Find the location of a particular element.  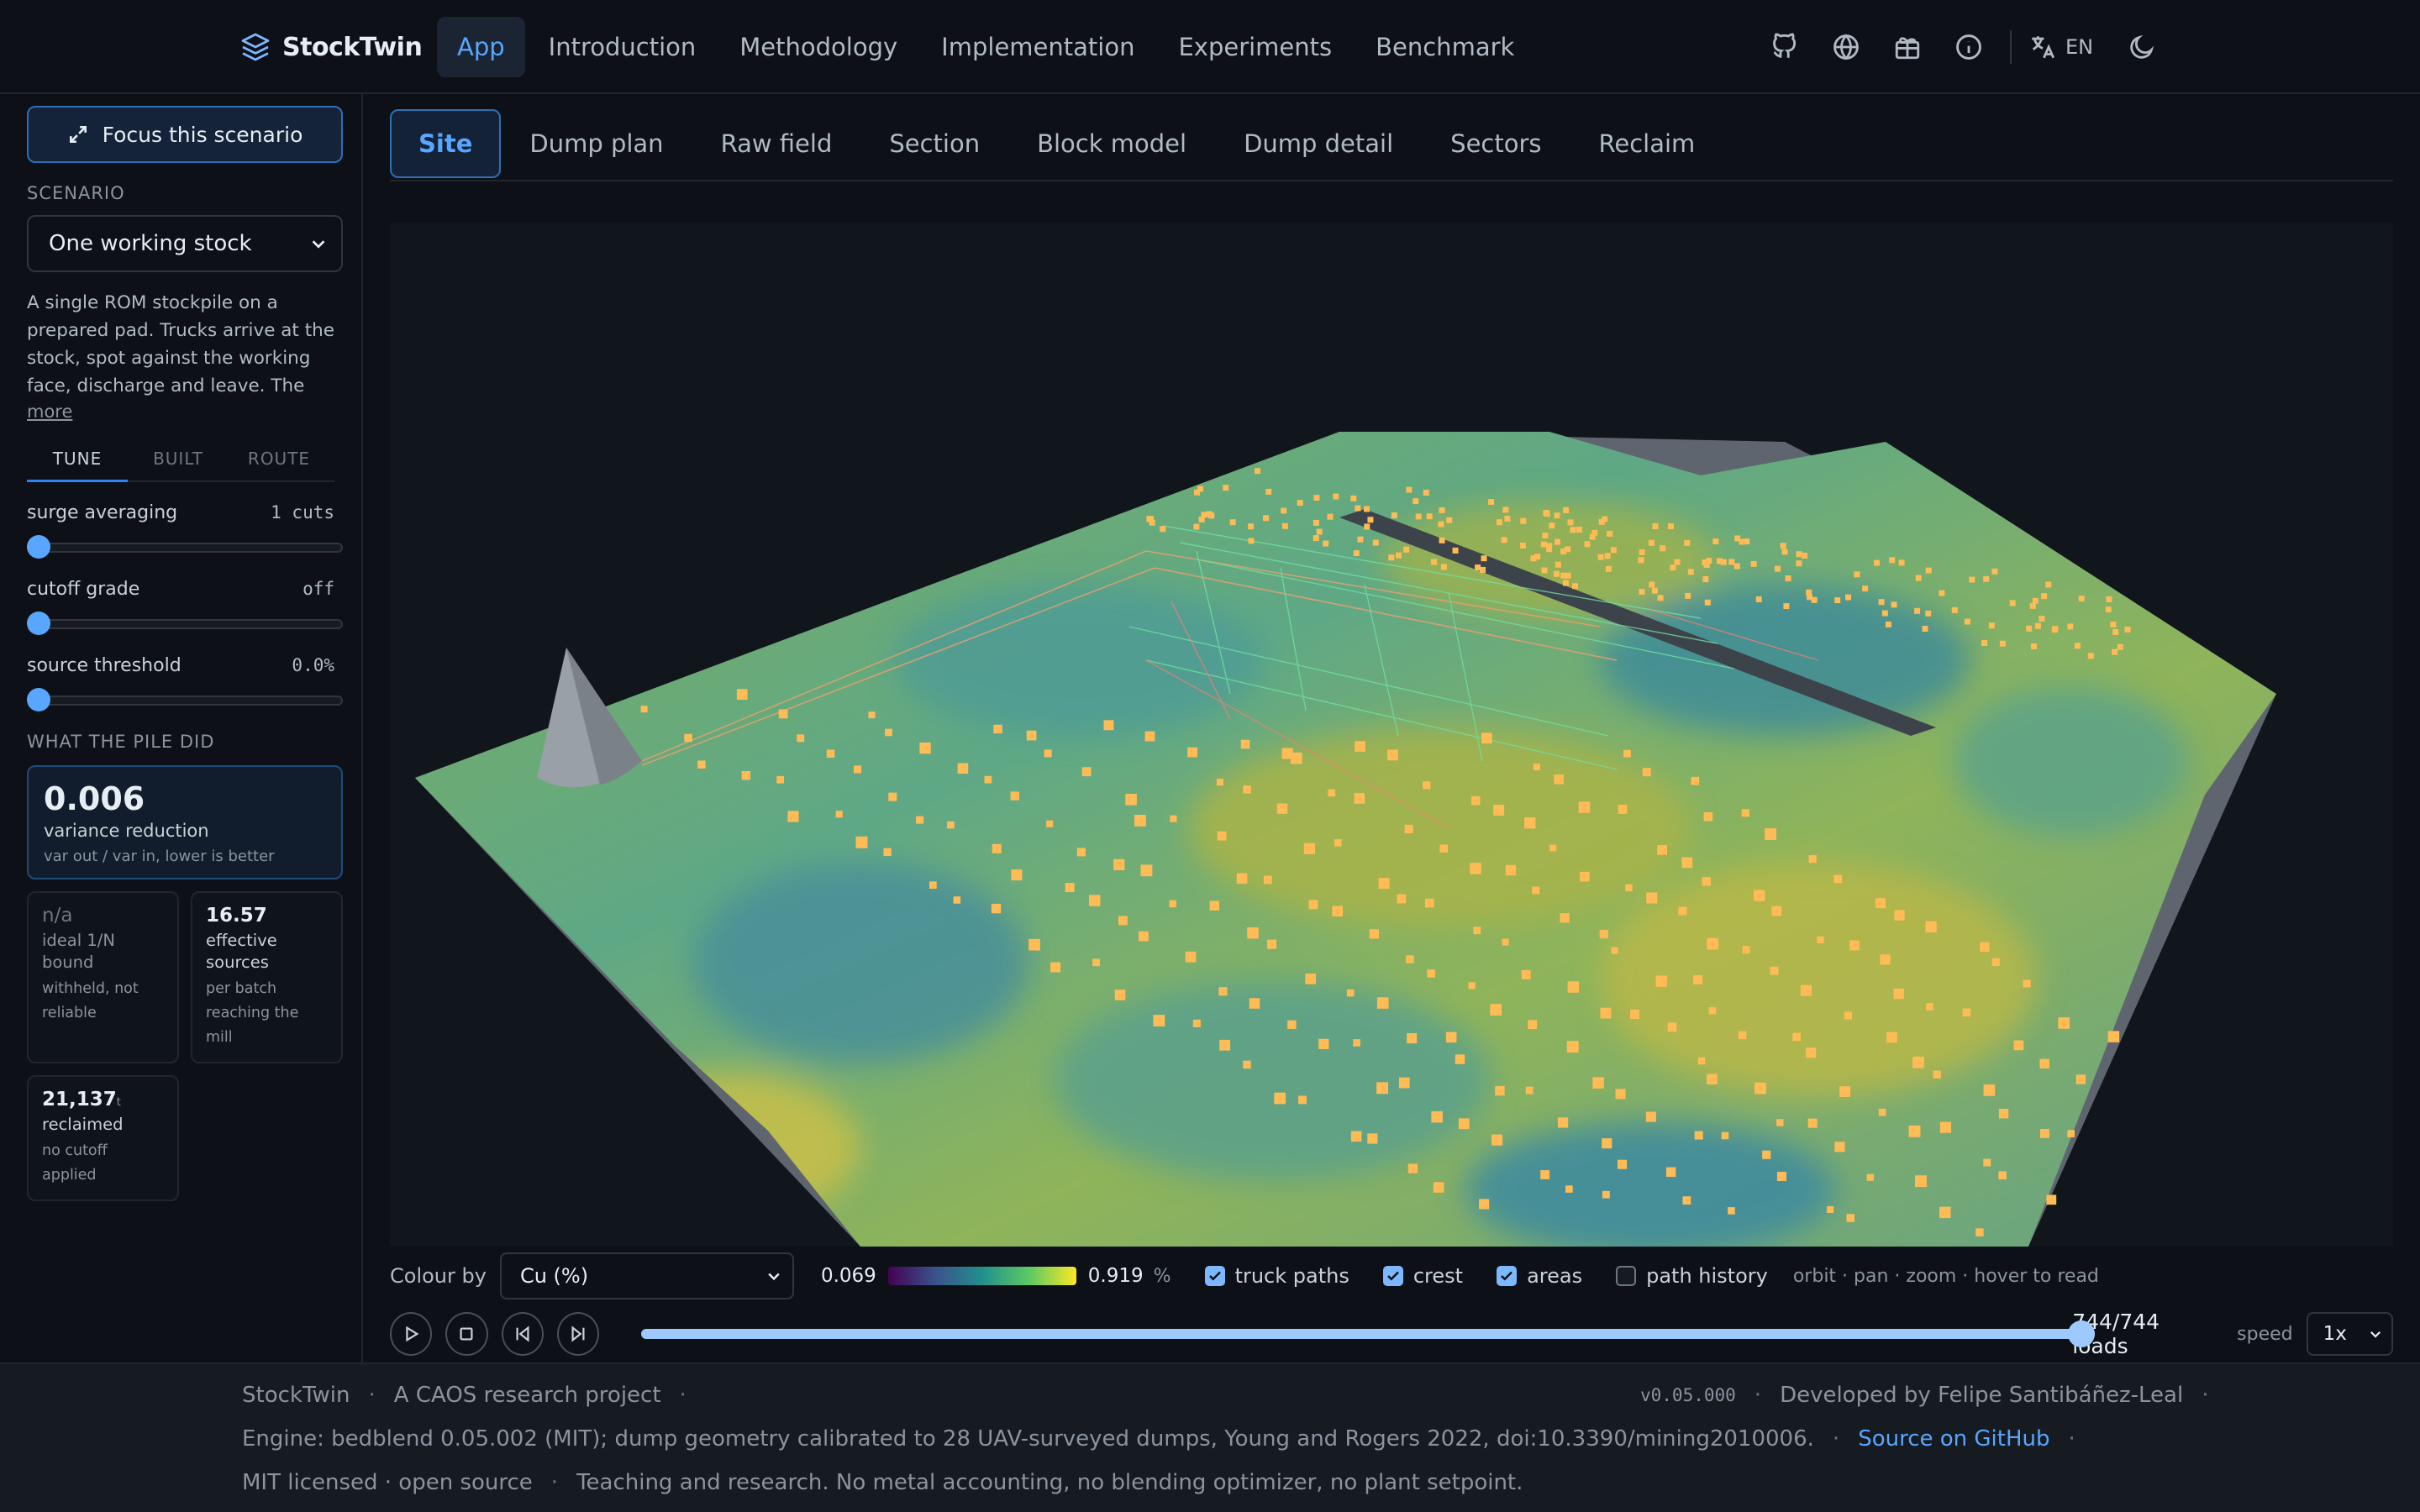

chevron-down-icon is located at coordinates (2375, 1334).